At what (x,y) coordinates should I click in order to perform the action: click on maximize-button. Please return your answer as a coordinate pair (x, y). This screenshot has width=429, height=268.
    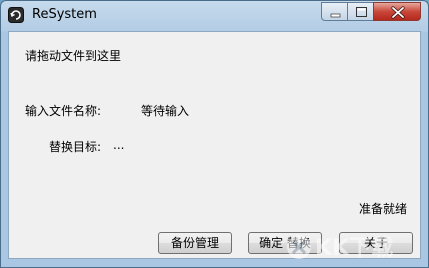
    Looking at the image, I should click on (360, 11).